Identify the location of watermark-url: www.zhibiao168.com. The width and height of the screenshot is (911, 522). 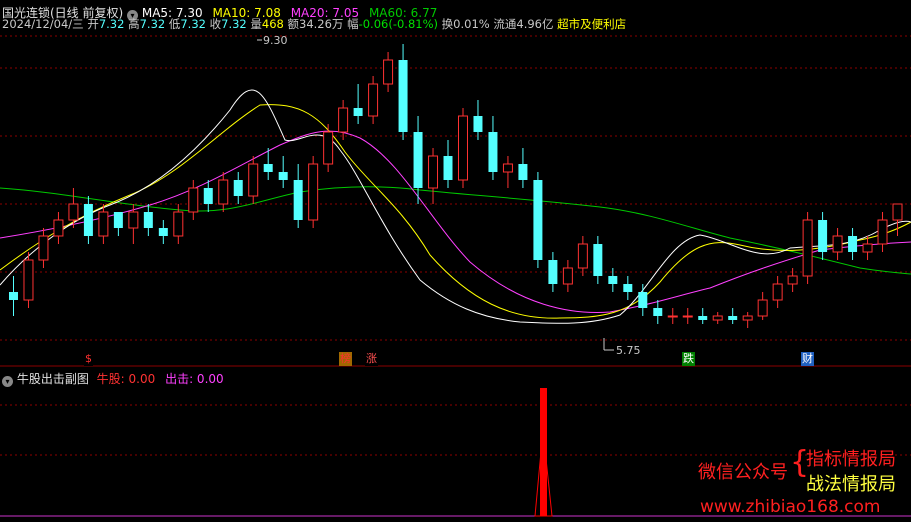
(790, 507).